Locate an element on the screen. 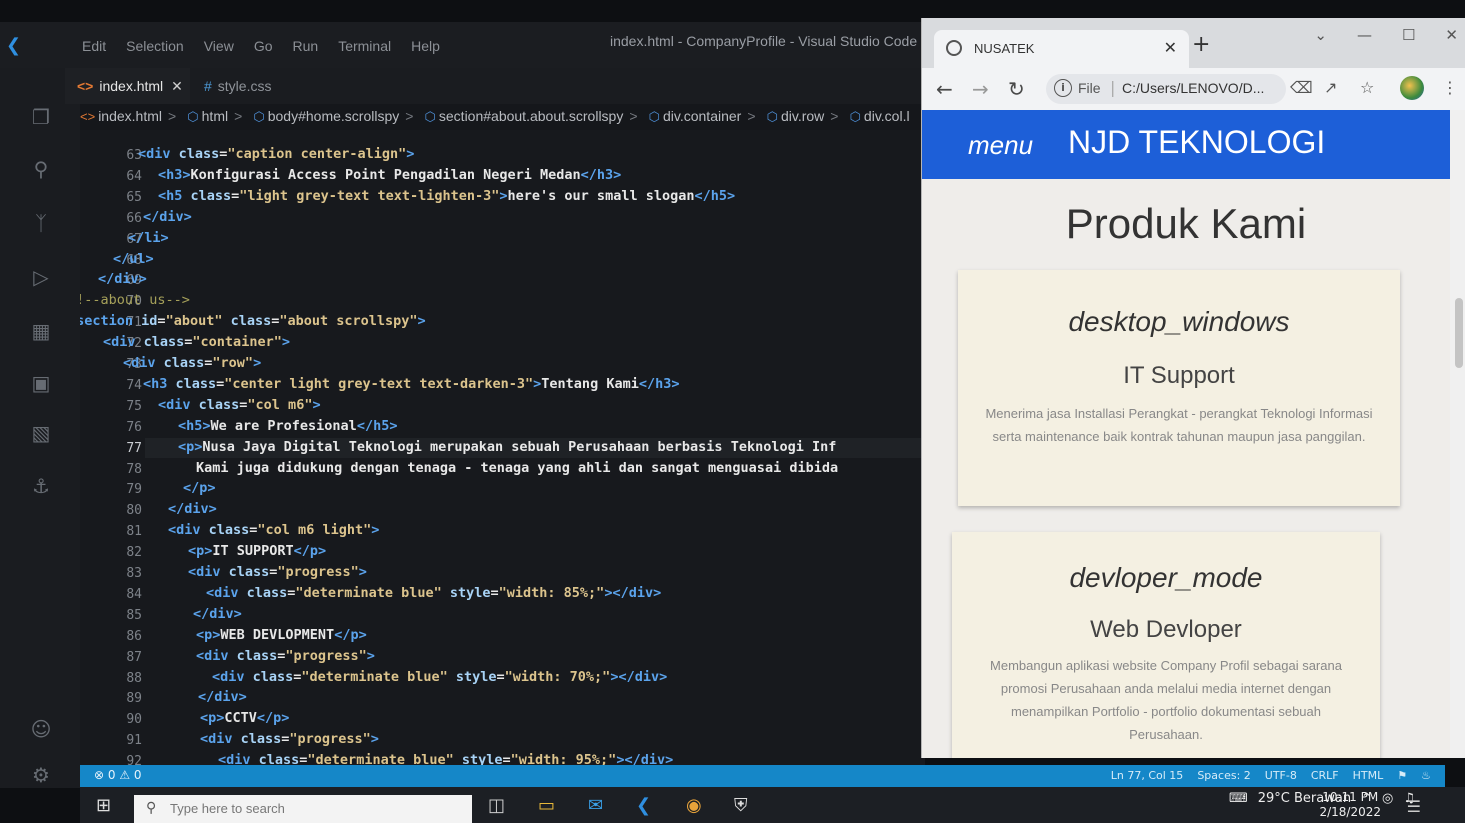 Image resolution: width=1465 pixels, height=823 pixels. breadcrumb-item: ⬡ div.row is located at coordinates (796, 116).